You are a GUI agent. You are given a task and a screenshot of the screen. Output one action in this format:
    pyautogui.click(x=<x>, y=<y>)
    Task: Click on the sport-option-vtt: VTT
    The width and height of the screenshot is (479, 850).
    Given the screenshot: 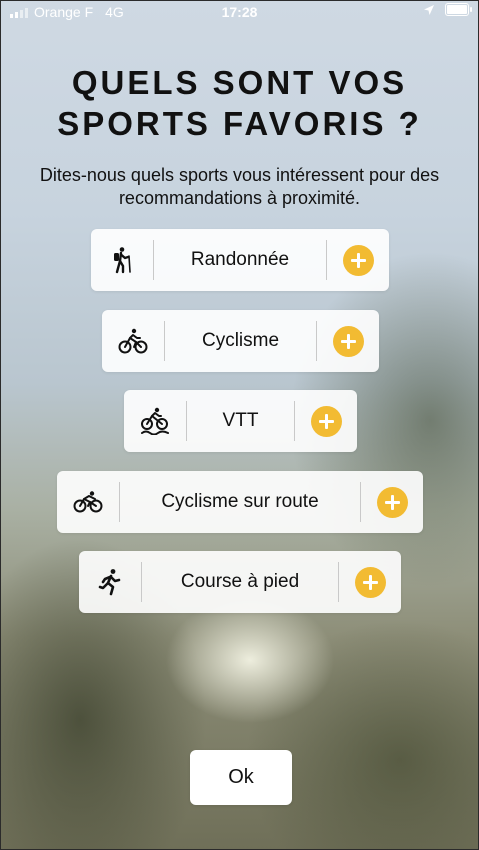 What is the action you would take?
    pyautogui.click(x=240, y=421)
    